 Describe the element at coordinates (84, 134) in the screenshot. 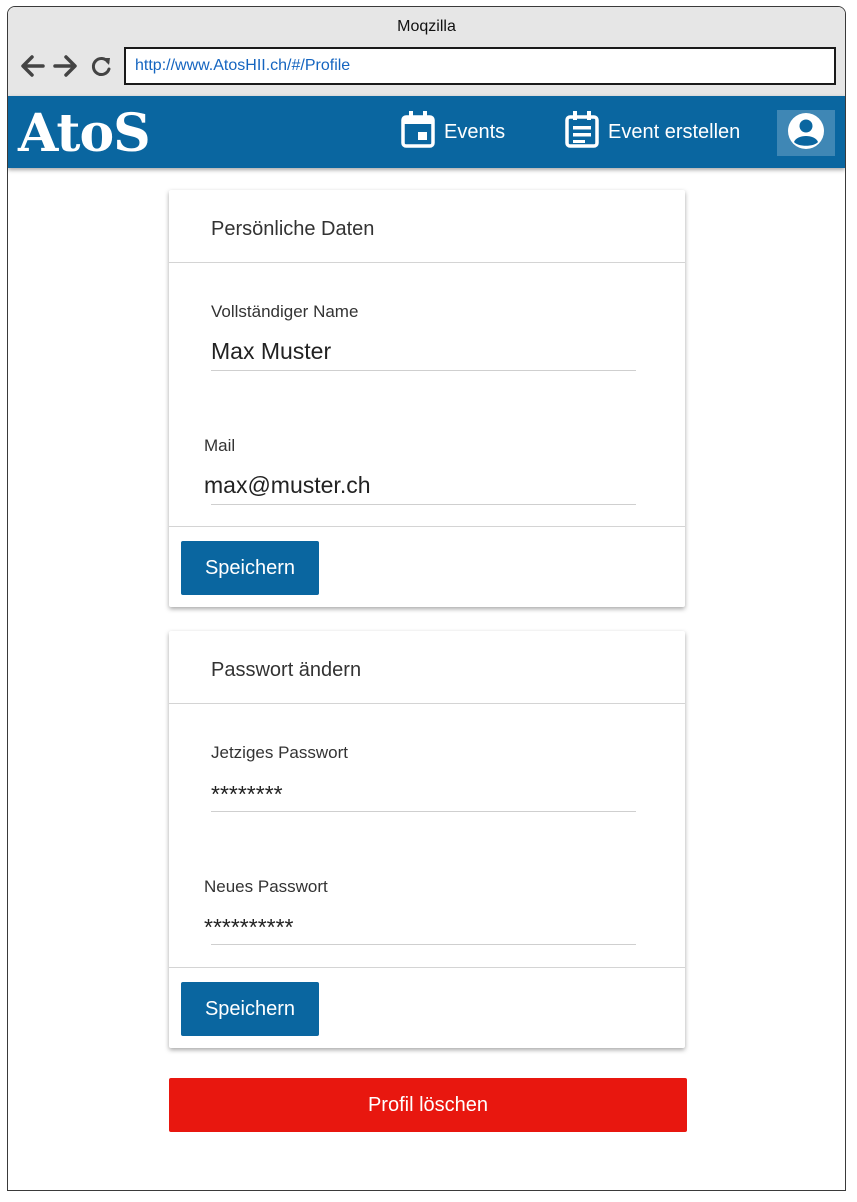

I see `atos-logo: AtoS` at that location.